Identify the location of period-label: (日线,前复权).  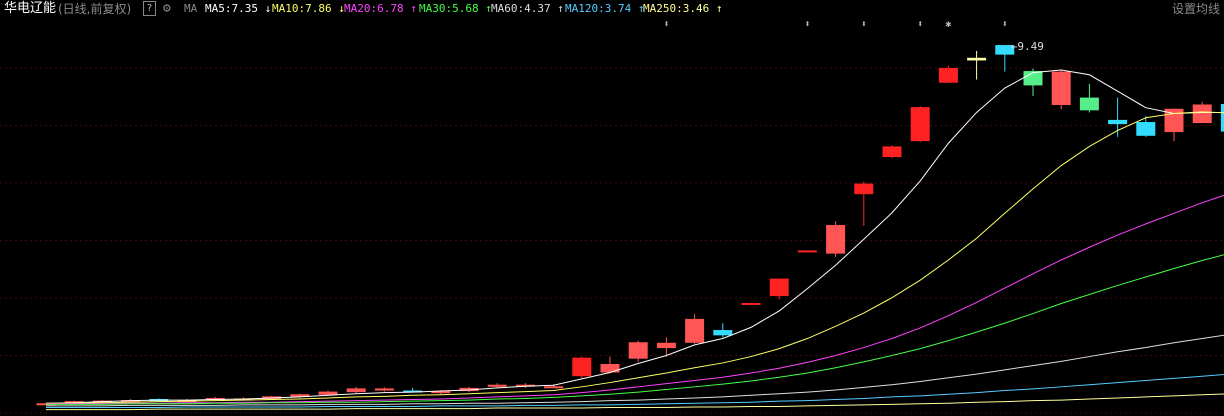
(95, 9).